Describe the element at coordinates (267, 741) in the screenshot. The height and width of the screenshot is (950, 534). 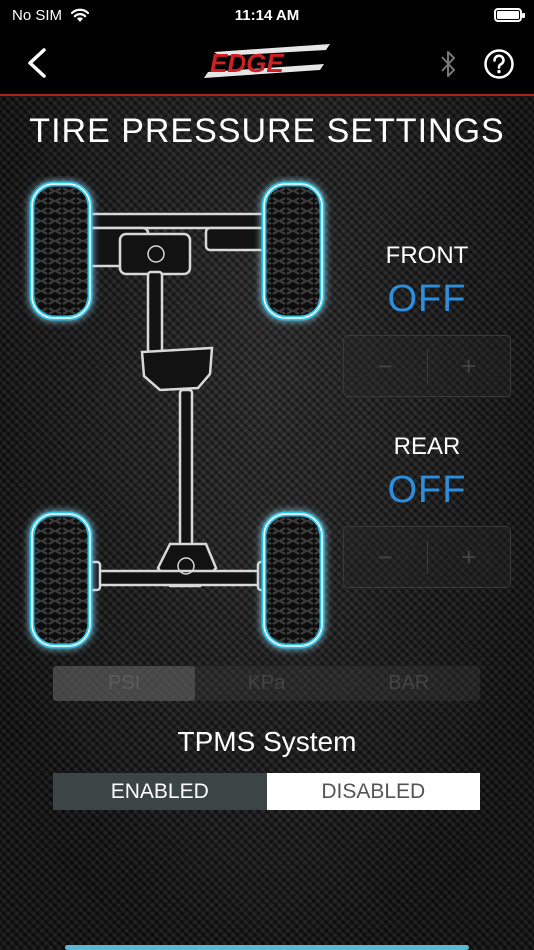
I see `tpms-label: TPMS System` at that location.